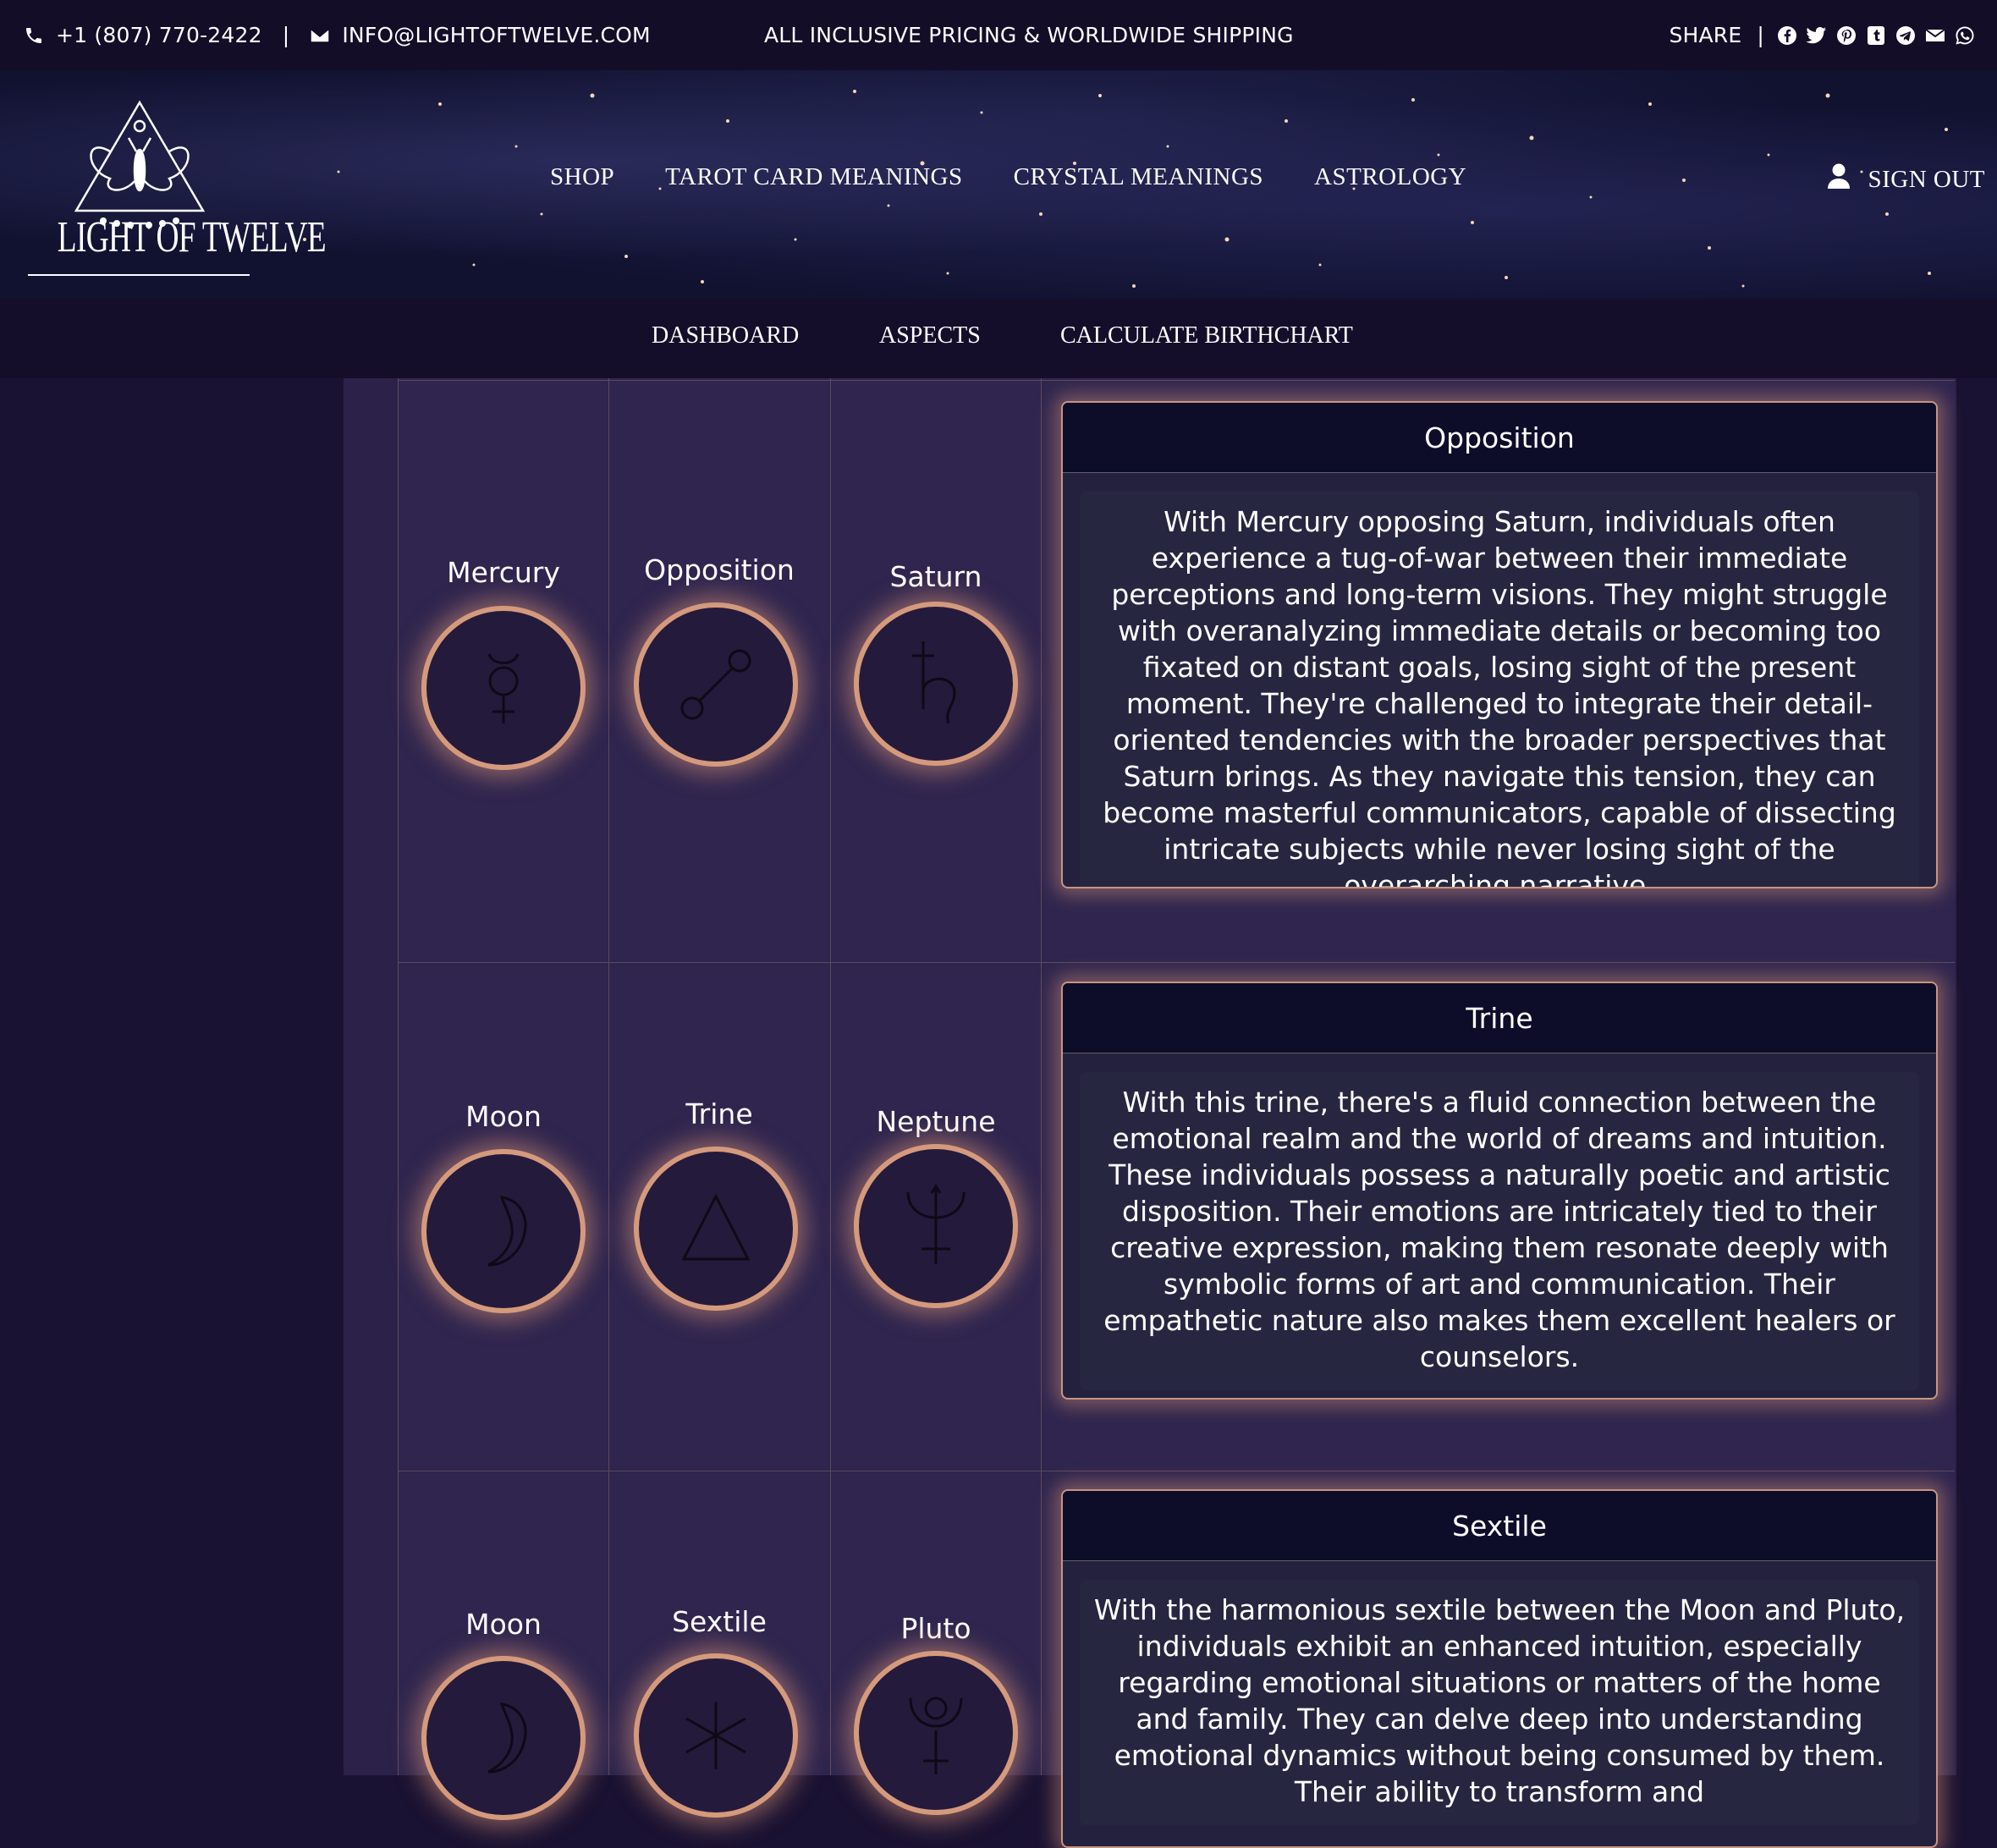 The image size is (1997, 1848). Describe the element at coordinates (320, 35) in the screenshot. I see `envelope-icon` at that location.